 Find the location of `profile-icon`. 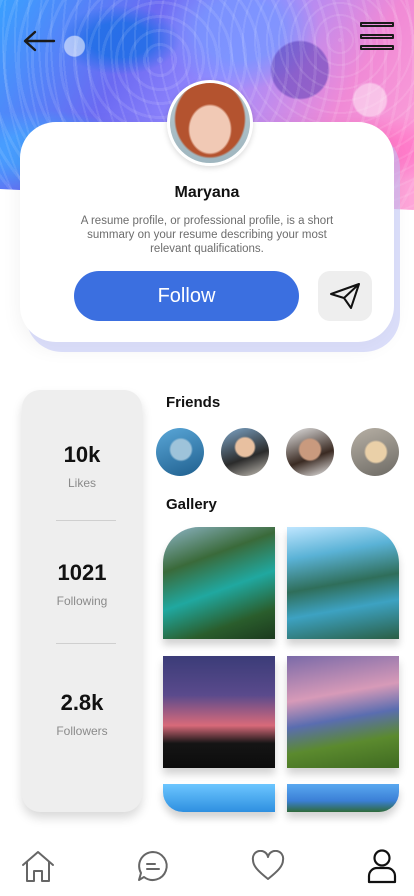

profile-icon is located at coordinates (382, 866).